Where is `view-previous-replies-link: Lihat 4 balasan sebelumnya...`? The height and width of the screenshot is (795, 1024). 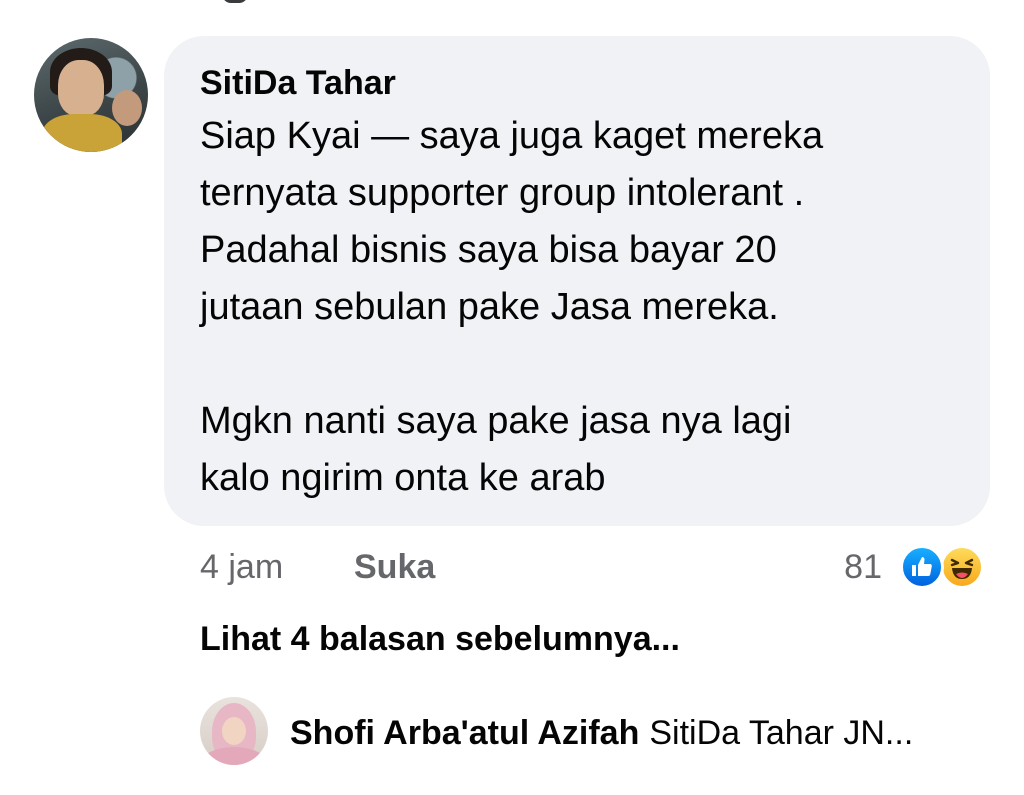
view-previous-replies-link: Lihat 4 balasan sebelumnya... is located at coordinates (440, 639).